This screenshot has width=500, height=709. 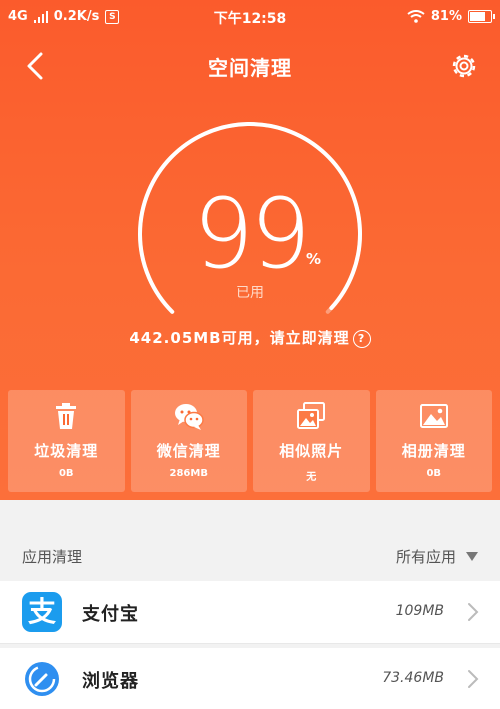 I want to click on status-bar: 4G 0.2K/s S 下午12:58 81%, so click(x=250, y=17).